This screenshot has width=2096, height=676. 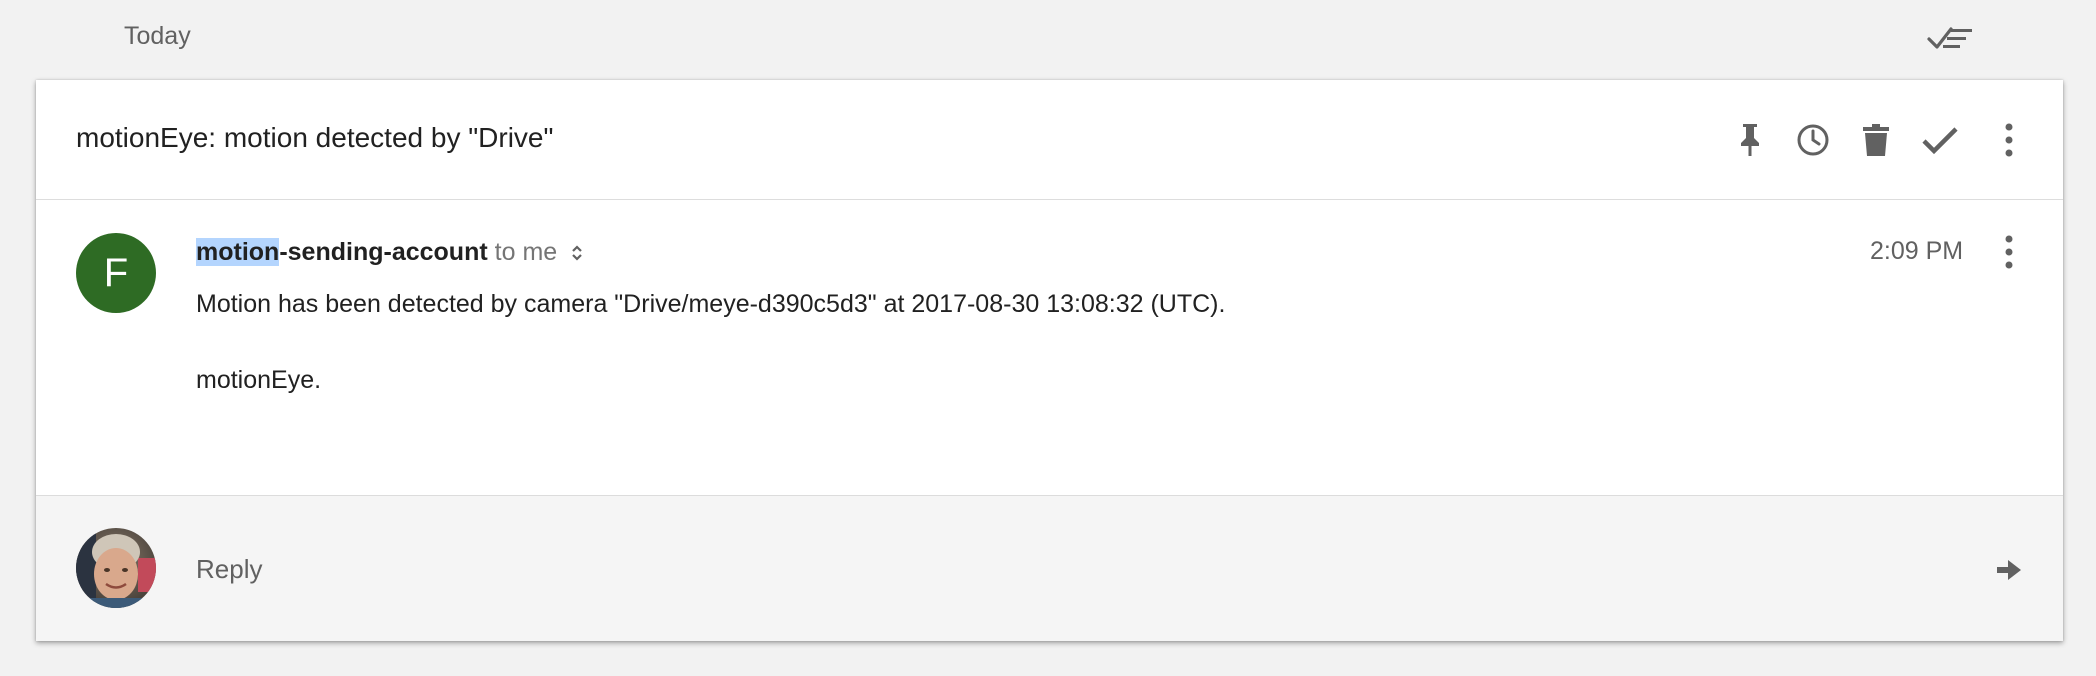 I want to click on user-photo, so click(x=116, y=568).